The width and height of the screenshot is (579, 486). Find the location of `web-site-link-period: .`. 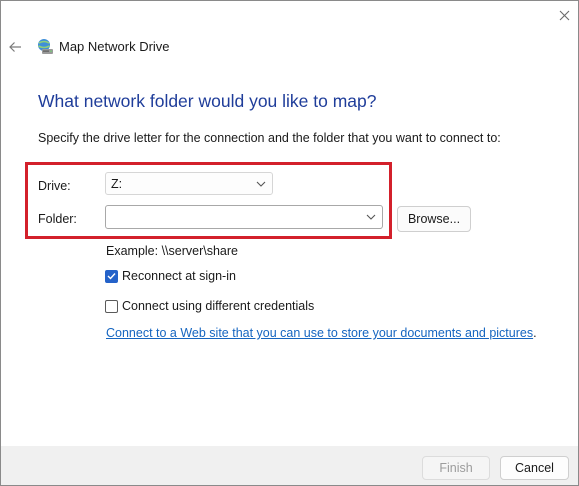

web-site-link-period: . is located at coordinates (535, 333).